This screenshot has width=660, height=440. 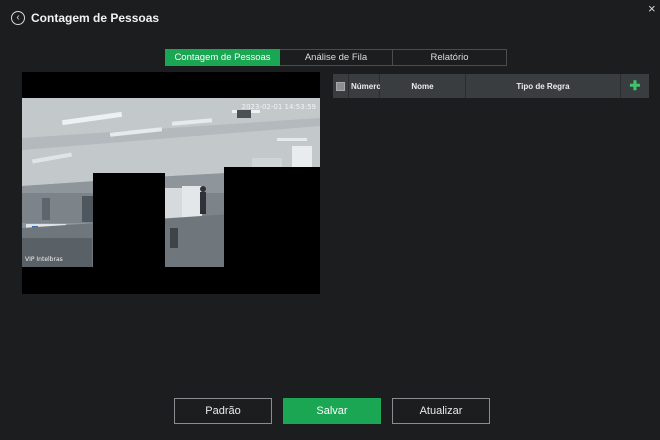 What do you see at coordinates (450, 57) in the screenshot?
I see `tab-relatorio: Relatório` at bounding box center [450, 57].